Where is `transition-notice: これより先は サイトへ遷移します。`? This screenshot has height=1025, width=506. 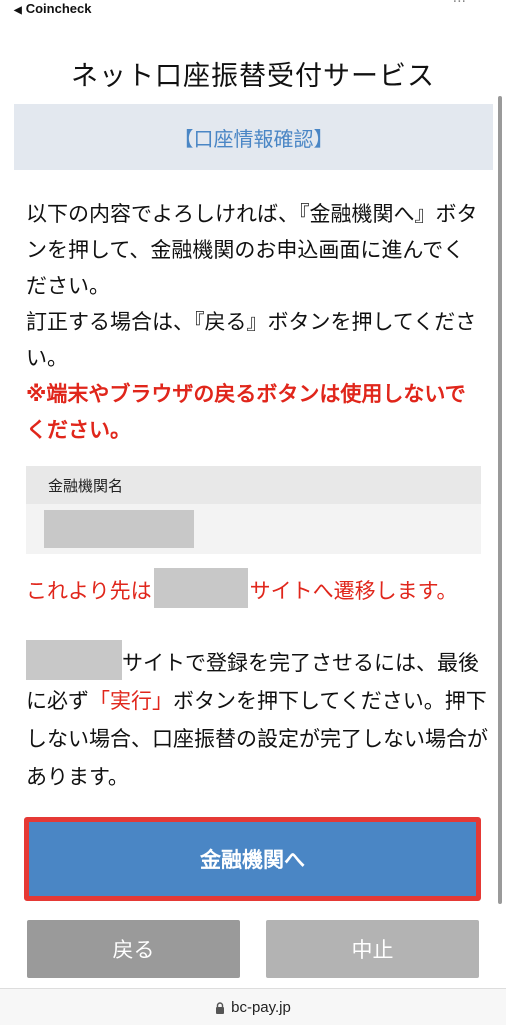
transition-notice: これより先は サイトへ遷移します。 is located at coordinates (255, 589).